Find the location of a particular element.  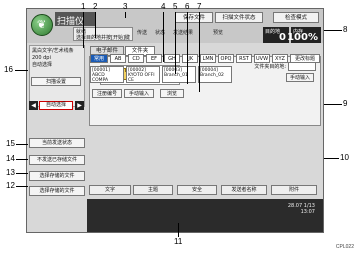

status-preview: 预览 is located at coordinates (223, 33).